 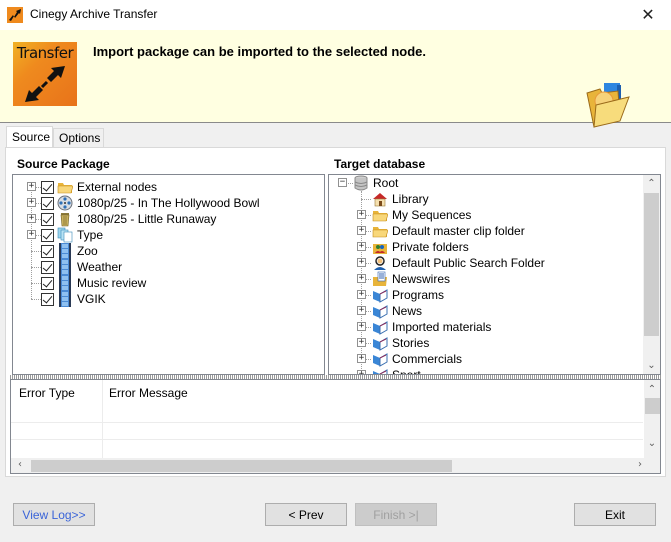 What do you see at coordinates (65, 203) in the screenshot?
I see `film-reel-icon` at bounding box center [65, 203].